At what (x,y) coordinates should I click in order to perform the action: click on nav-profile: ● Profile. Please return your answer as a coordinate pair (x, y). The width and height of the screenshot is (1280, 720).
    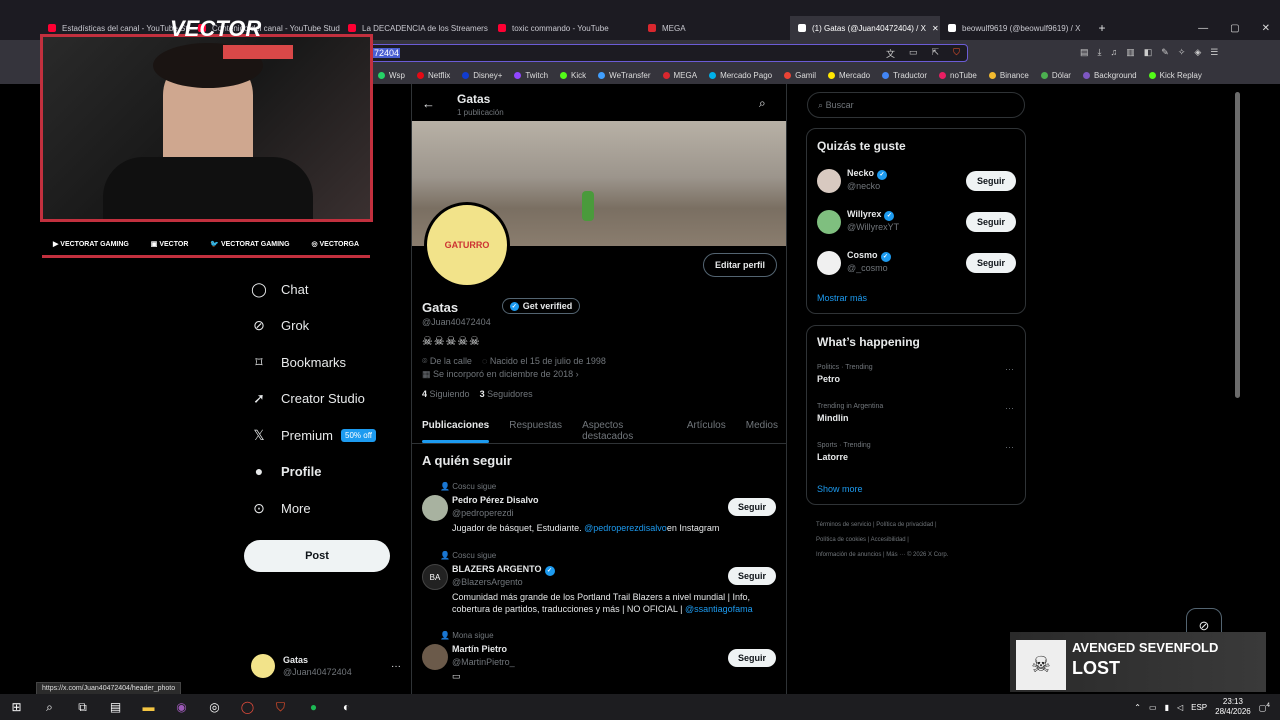
    Looking at the image, I should click on (286, 471).